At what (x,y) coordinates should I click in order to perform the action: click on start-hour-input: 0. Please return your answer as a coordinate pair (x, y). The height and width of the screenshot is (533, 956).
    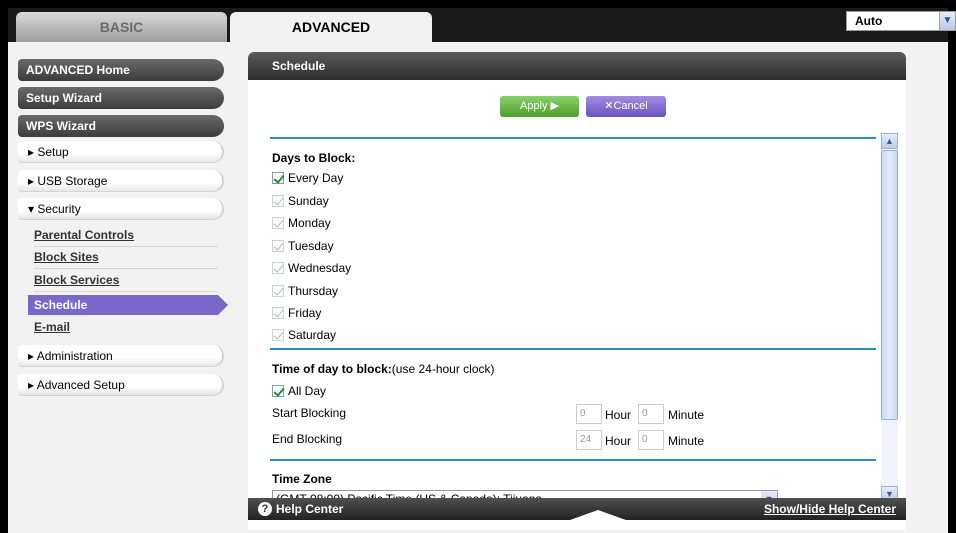
    Looking at the image, I should click on (589, 414).